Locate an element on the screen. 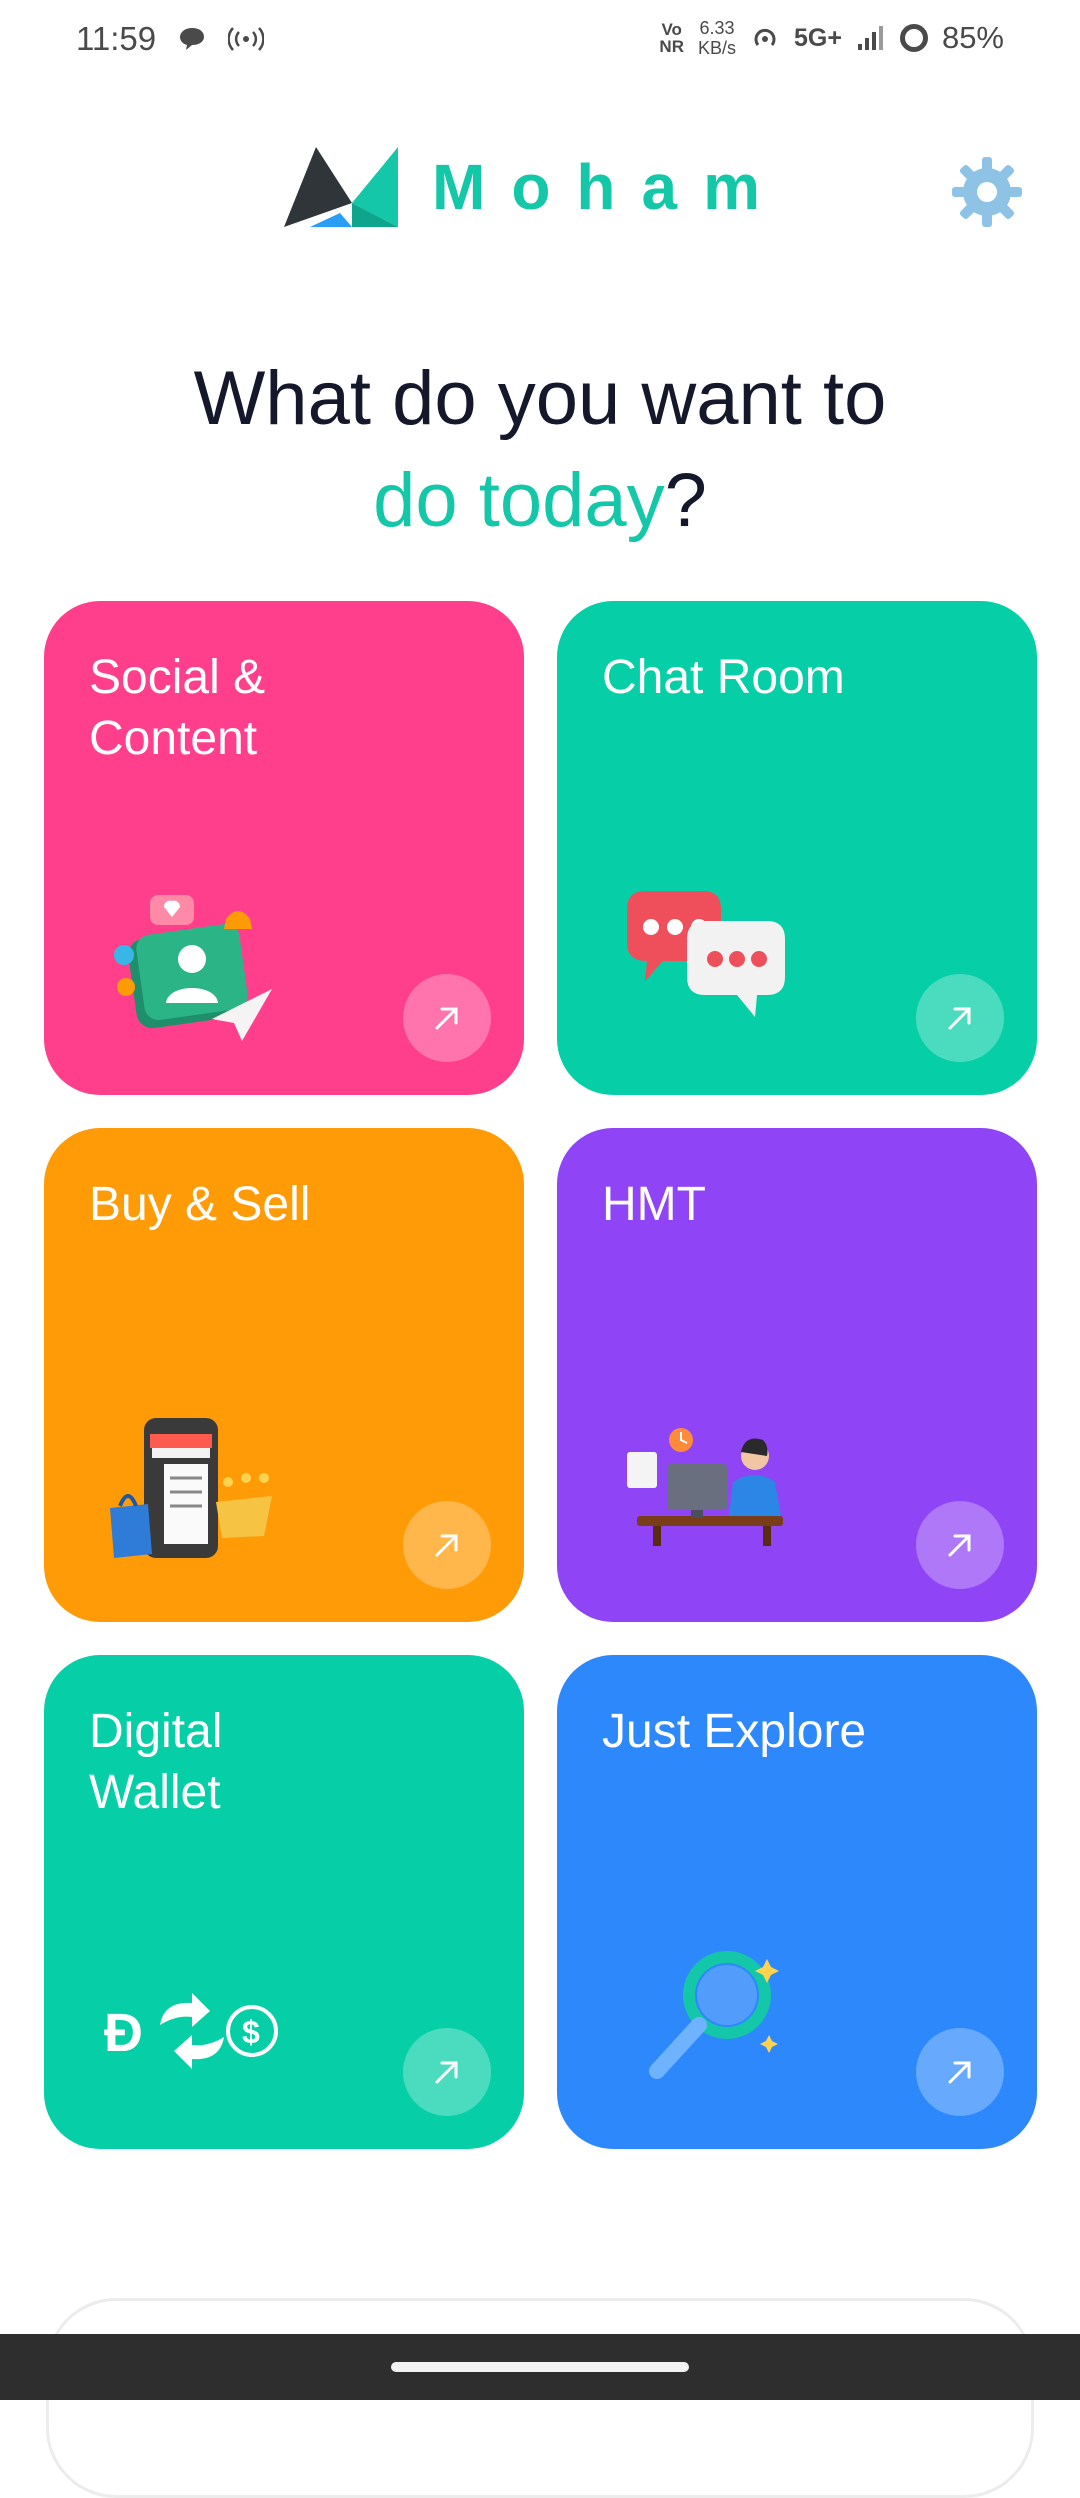  shopping-icon is located at coordinates (191, 1488).